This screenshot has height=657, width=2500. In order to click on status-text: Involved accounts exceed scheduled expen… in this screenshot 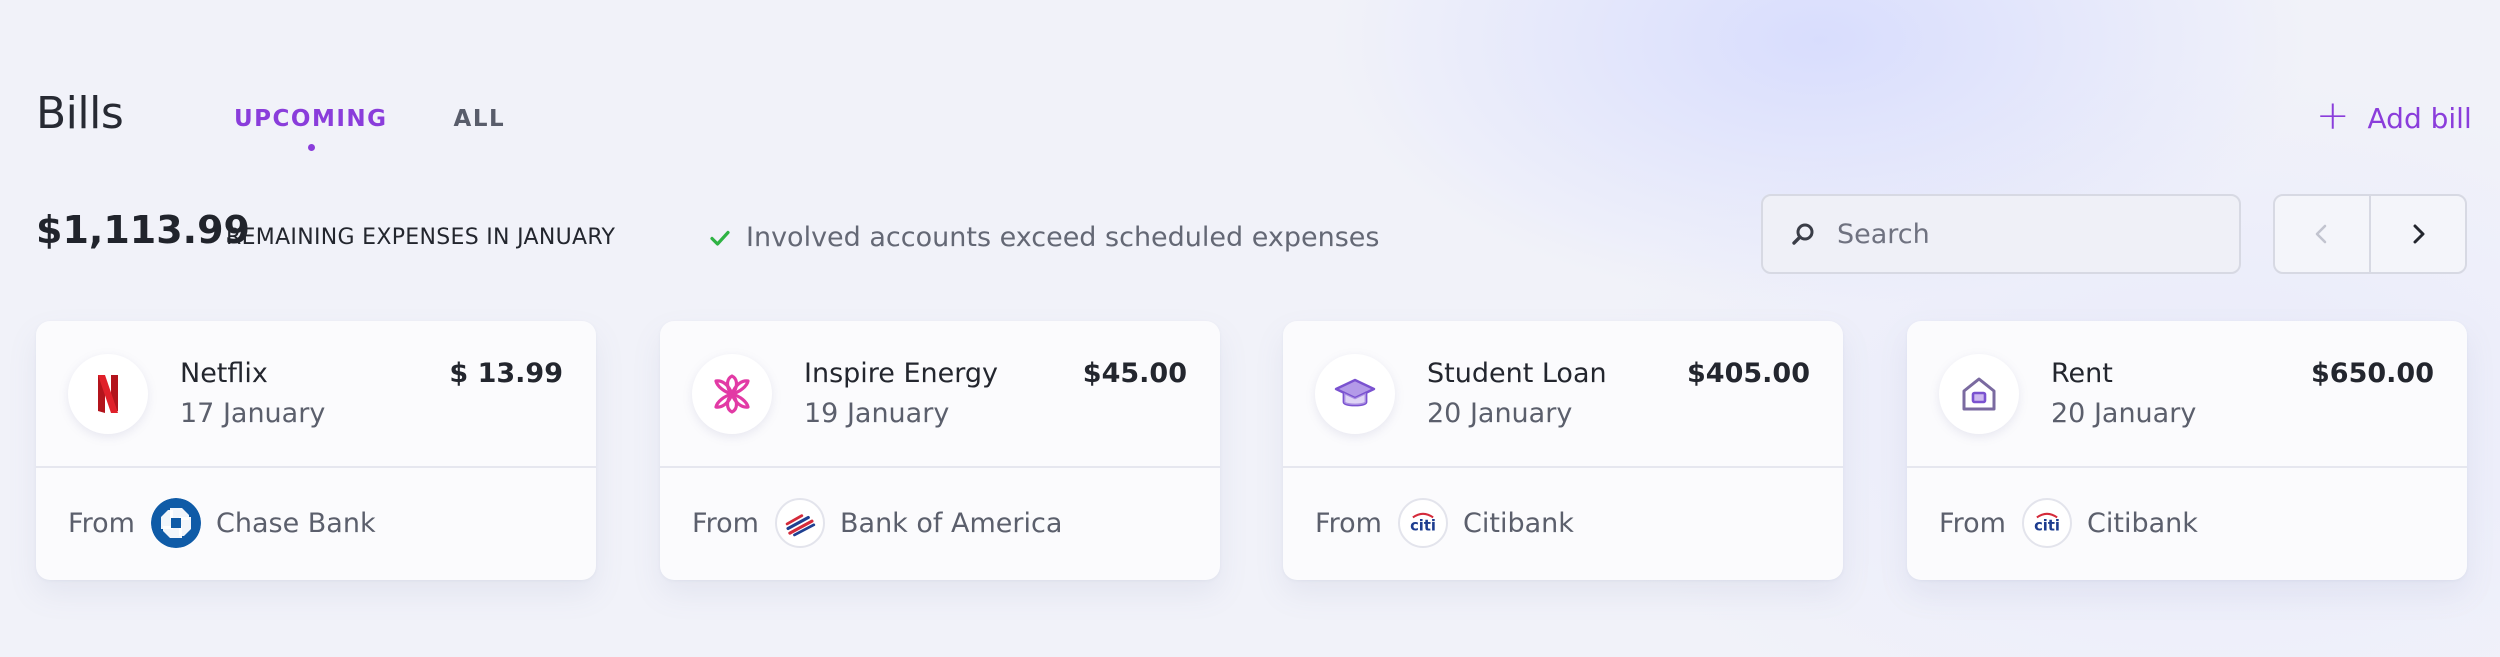, I will do `click(1063, 237)`.